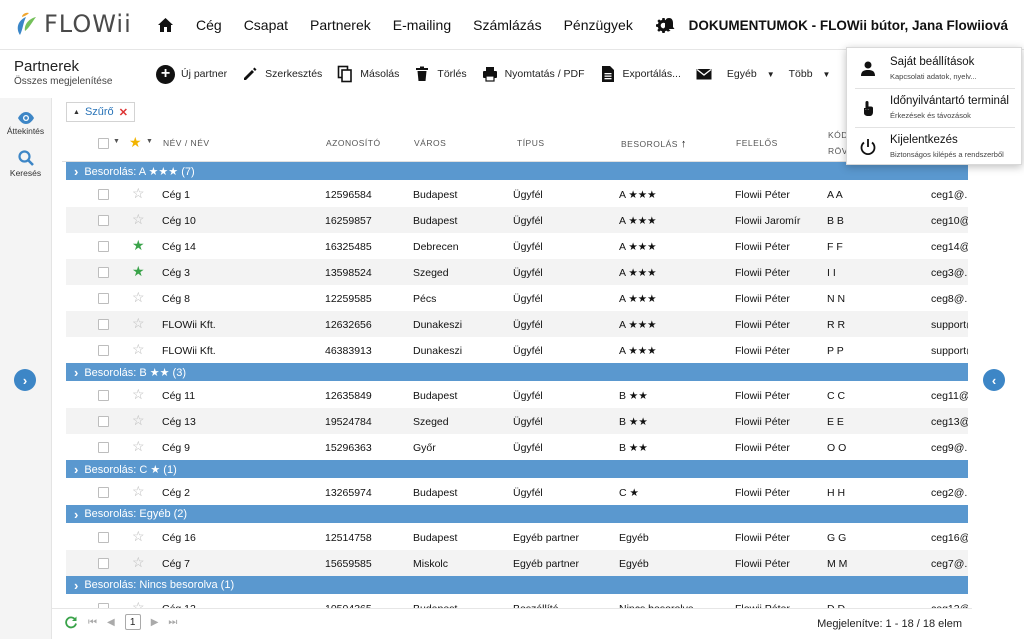 The height and width of the screenshot is (639, 1024). What do you see at coordinates (209, 25) in the screenshot?
I see `nav-item-ceg: Cég` at bounding box center [209, 25].